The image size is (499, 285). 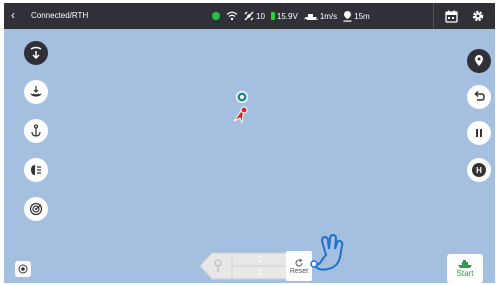 What do you see at coordinates (433, 16) in the screenshot?
I see `divider` at bounding box center [433, 16].